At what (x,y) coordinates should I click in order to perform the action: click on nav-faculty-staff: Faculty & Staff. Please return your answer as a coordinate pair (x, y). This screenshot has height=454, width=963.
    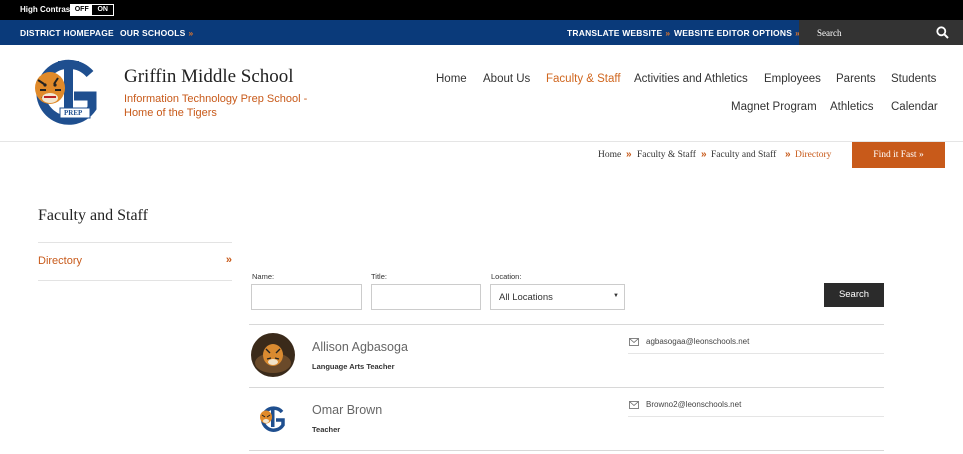
    Looking at the image, I should click on (583, 79).